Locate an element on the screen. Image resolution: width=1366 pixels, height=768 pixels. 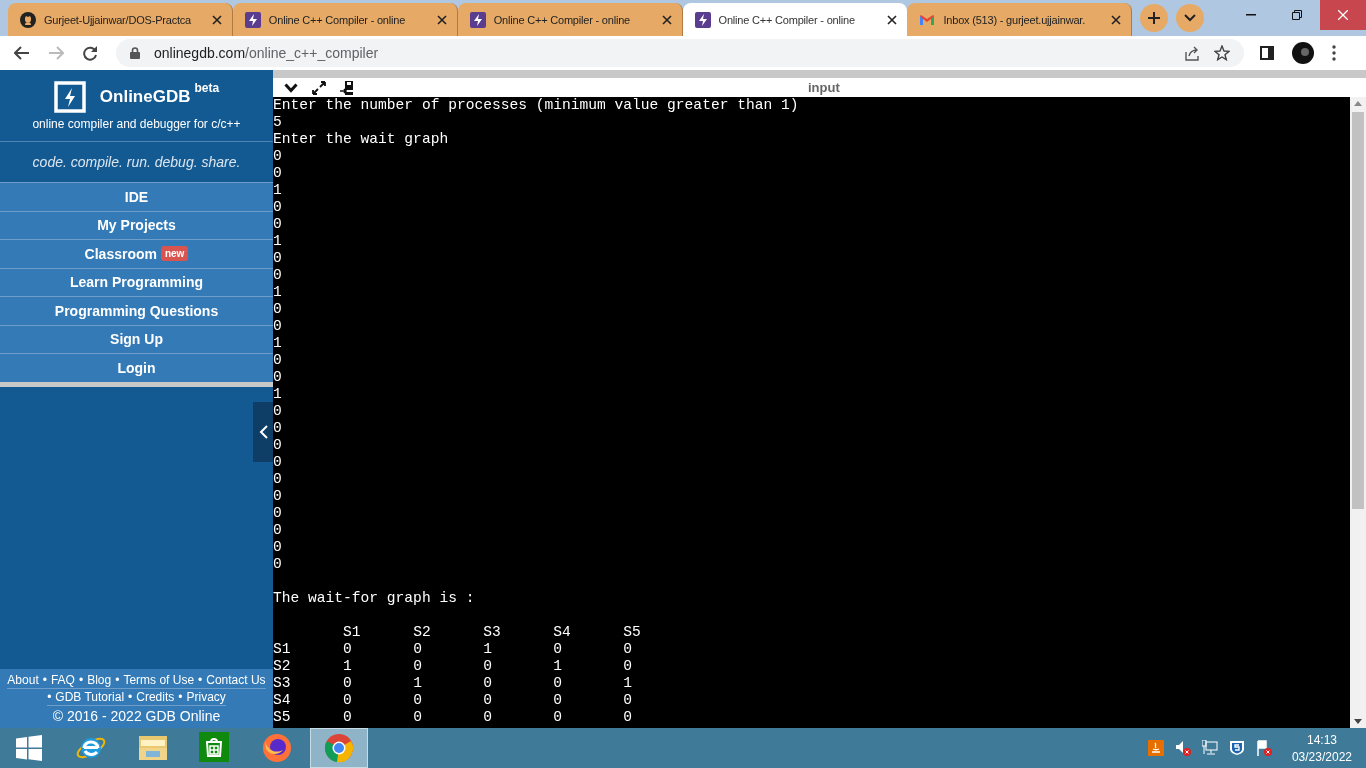
lock-icon is located at coordinates (135, 53).